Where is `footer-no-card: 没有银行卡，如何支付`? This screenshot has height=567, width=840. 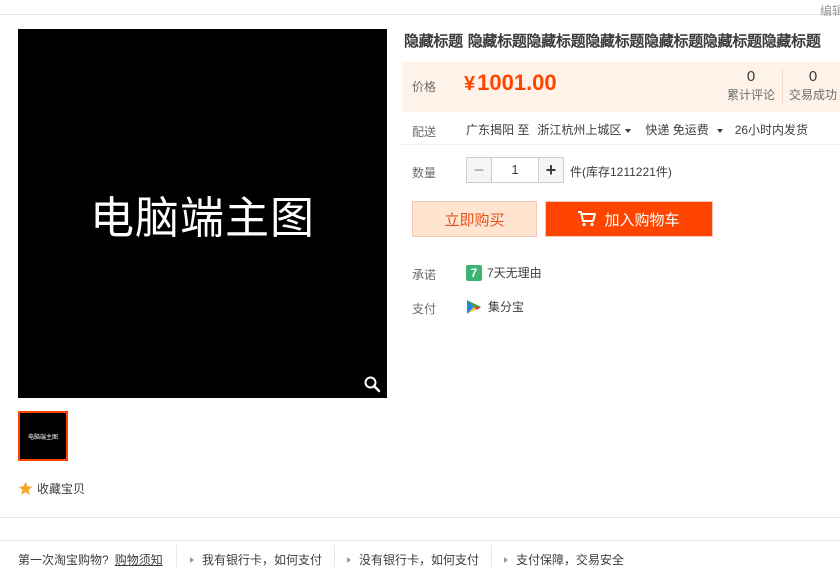 footer-no-card: 没有银行卡，如何支付 is located at coordinates (413, 559).